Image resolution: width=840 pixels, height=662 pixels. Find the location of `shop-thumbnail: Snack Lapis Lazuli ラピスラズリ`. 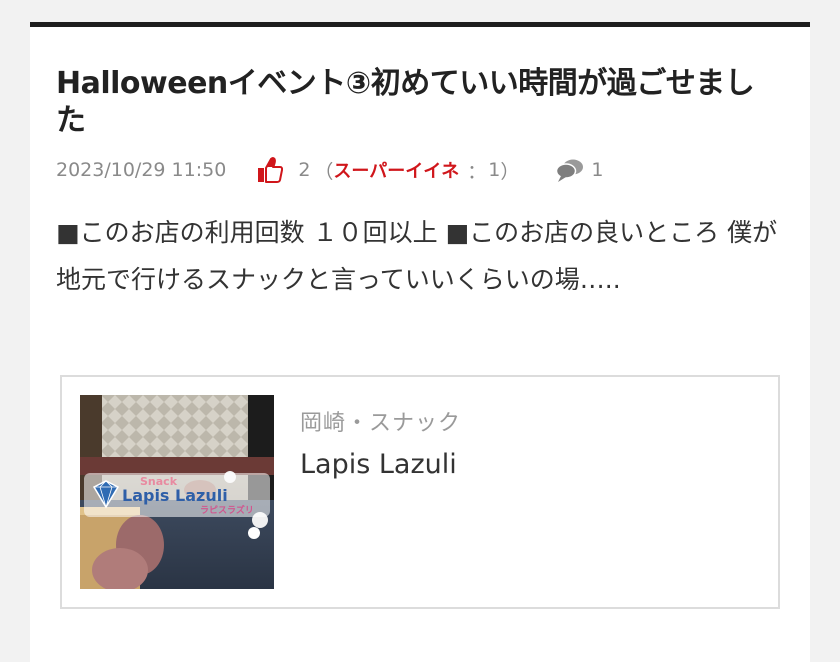

shop-thumbnail: Snack Lapis Lazuli ラピスラズリ is located at coordinates (177, 492).